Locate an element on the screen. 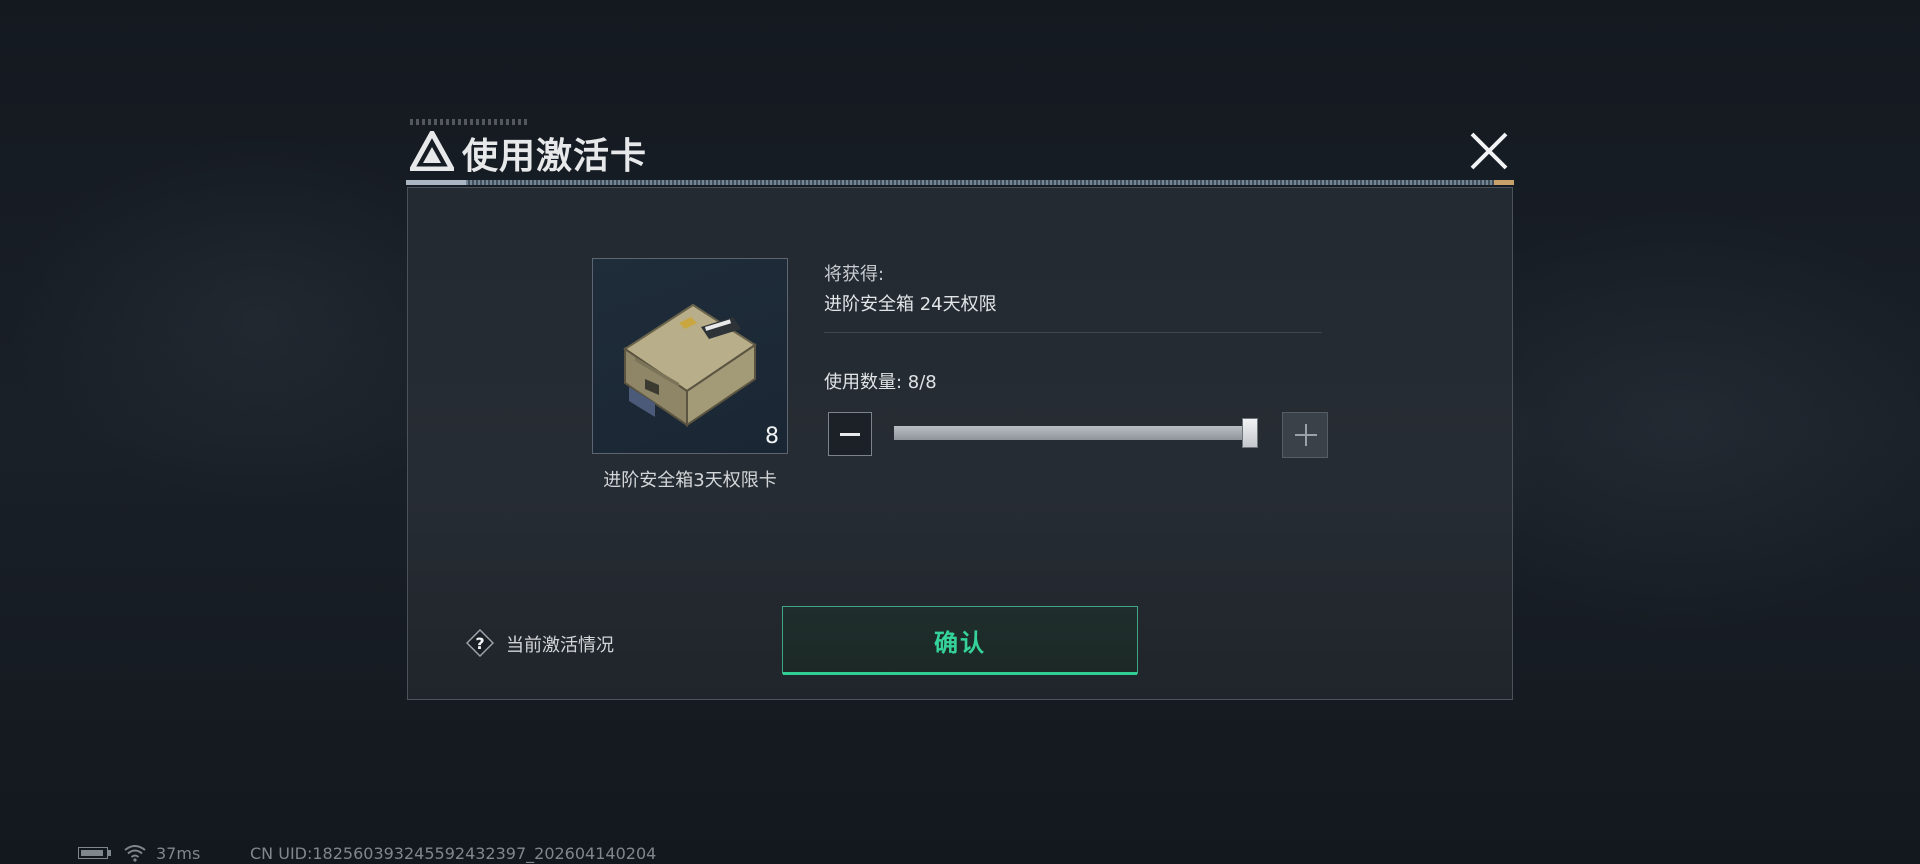  battery-icon is located at coordinates (93, 853).